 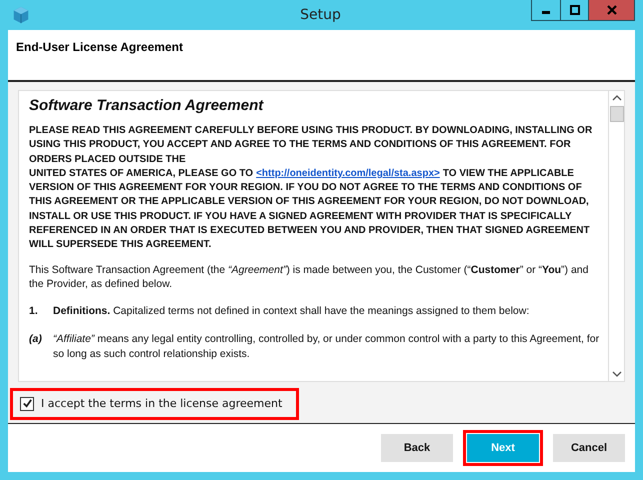 What do you see at coordinates (320, 15) in the screenshot?
I see `window-title: Setup` at bounding box center [320, 15].